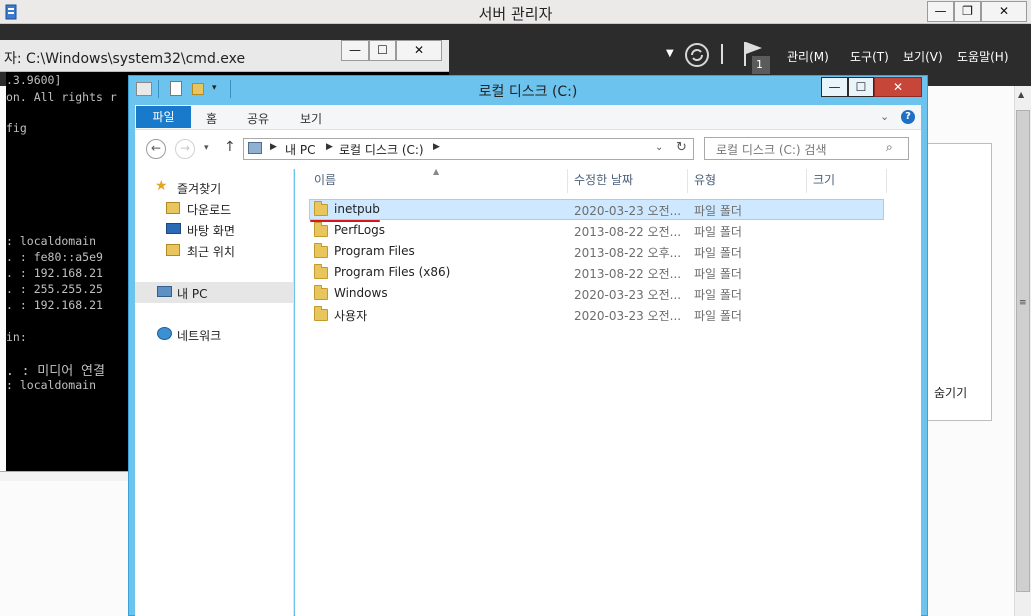 This screenshot has height=616, width=1031. I want to click on notification-count: 1, so click(759, 64).